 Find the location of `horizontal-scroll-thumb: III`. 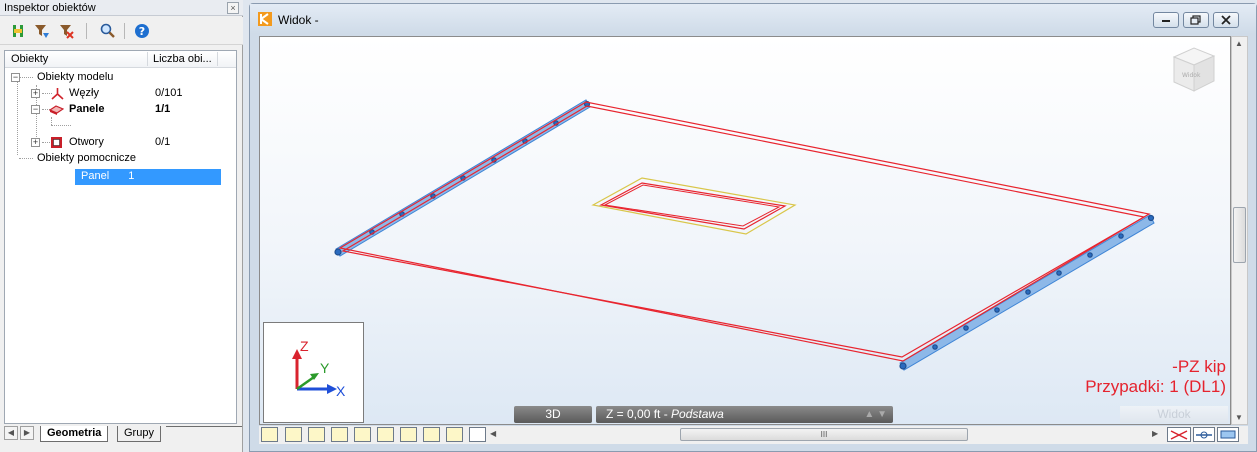

horizontal-scroll-thumb: III is located at coordinates (824, 434).